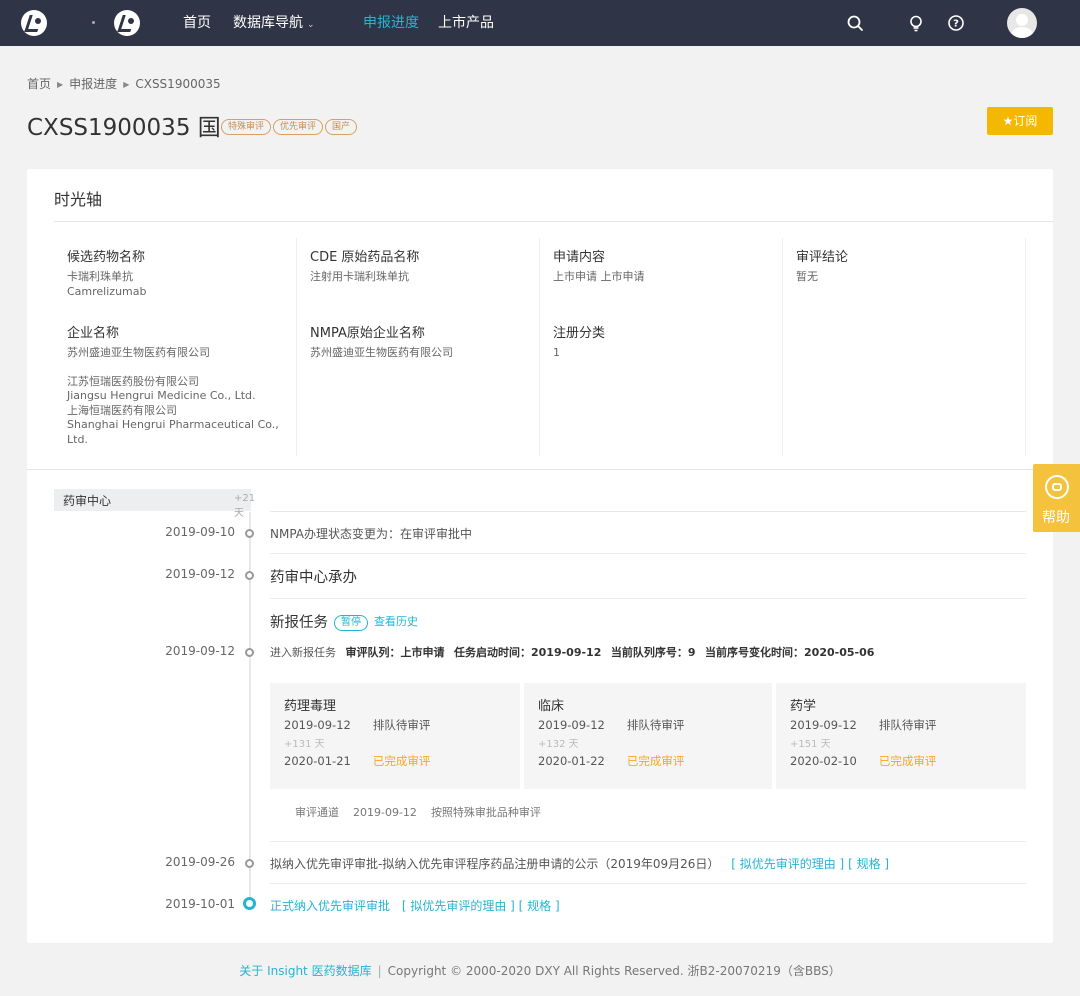  I want to click on tab-cde: 药审中心 +21天, so click(154, 504).